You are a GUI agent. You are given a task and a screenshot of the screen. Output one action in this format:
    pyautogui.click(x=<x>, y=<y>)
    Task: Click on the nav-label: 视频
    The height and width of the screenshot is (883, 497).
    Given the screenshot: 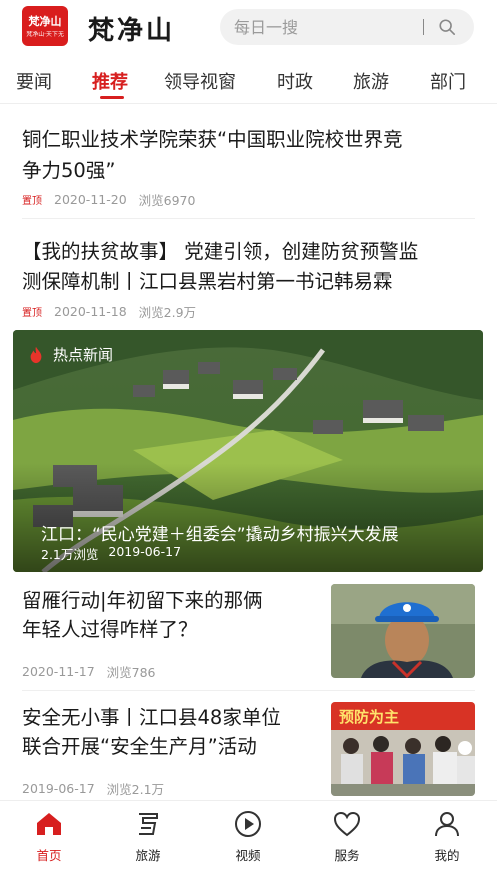 What is the action you would take?
    pyautogui.click(x=248, y=855)
    